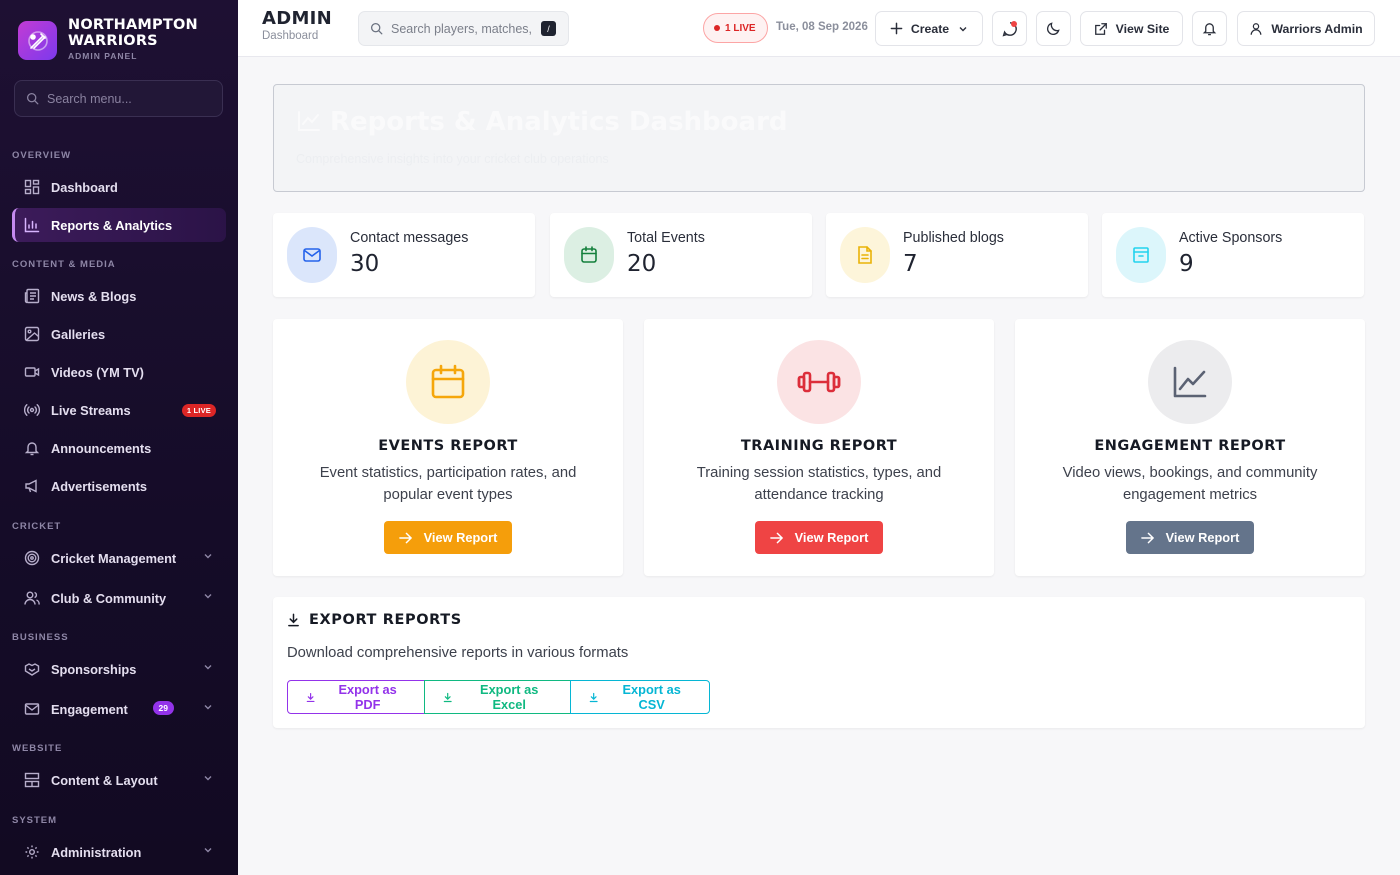 This screenshot has width=1400, height=875. I want to click on sidebar-item-club-community: Club & Community, so click(119, 598).